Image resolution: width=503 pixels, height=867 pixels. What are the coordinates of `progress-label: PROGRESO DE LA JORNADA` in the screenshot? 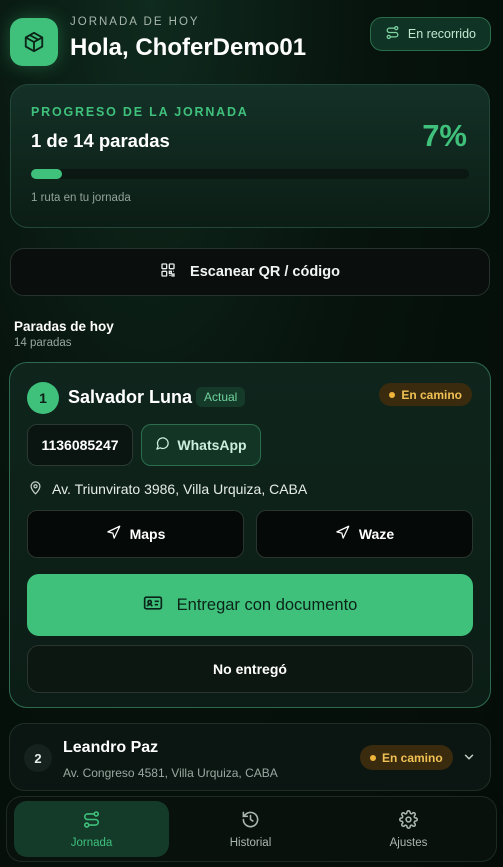 It's located at (140, 112).